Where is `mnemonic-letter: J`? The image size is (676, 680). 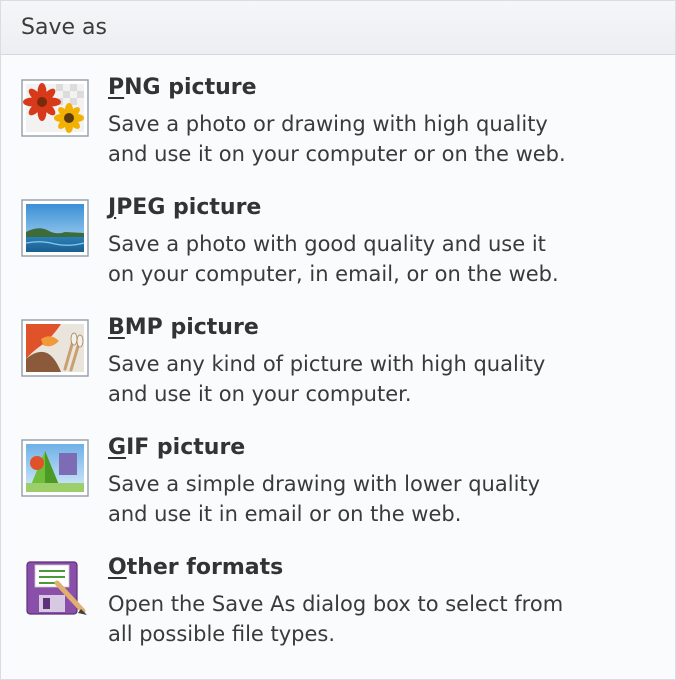
mnemonic-letter: J is located at coordinates (112, 207).